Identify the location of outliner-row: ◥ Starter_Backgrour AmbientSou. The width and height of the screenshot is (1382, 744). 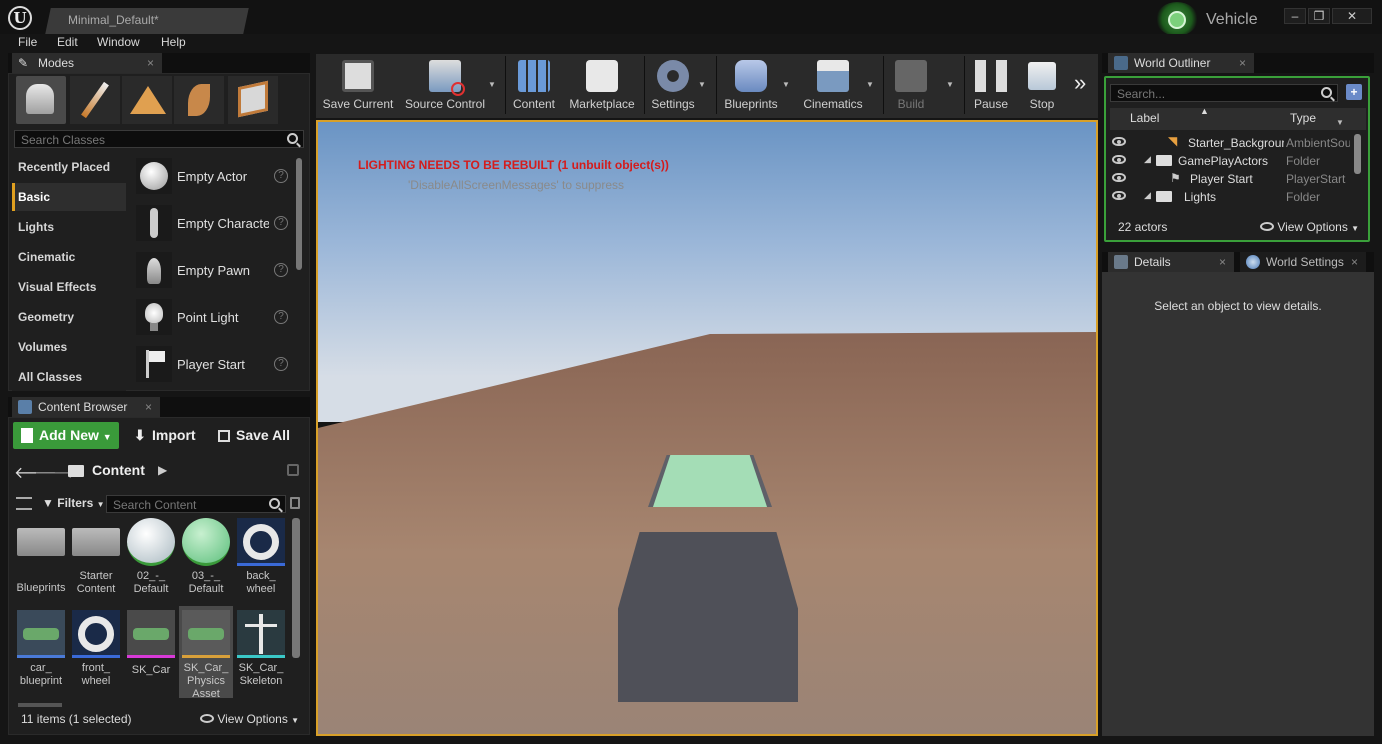
(1233, 143).